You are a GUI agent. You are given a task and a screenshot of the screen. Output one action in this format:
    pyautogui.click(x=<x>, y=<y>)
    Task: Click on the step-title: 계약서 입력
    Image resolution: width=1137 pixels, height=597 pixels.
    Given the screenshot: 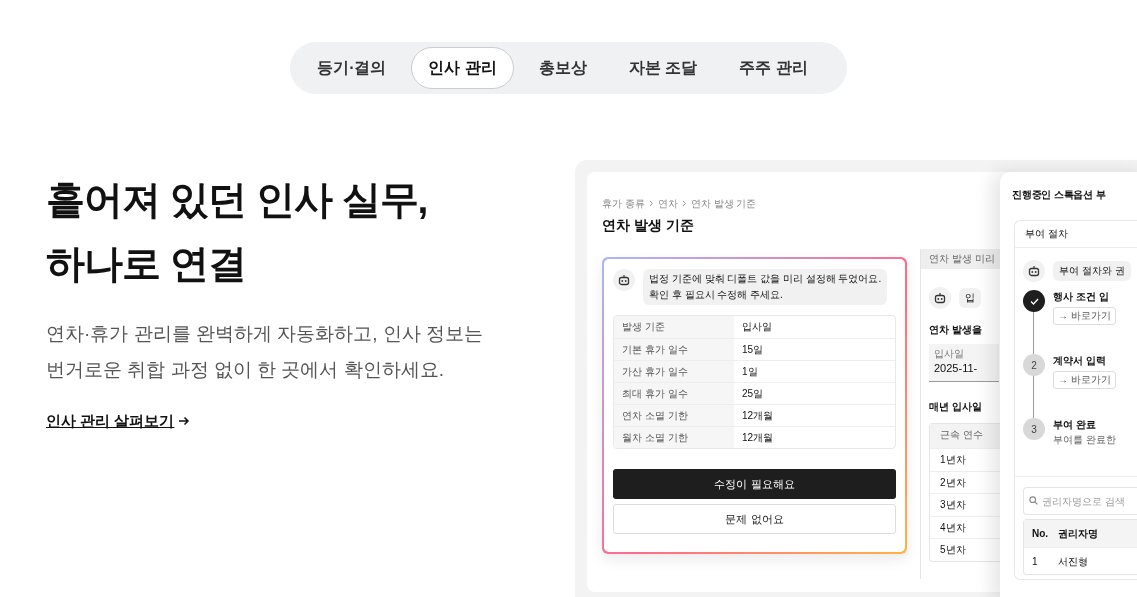 What is the action you would take?
    pyautogui.click(x=1080, y=360)
    